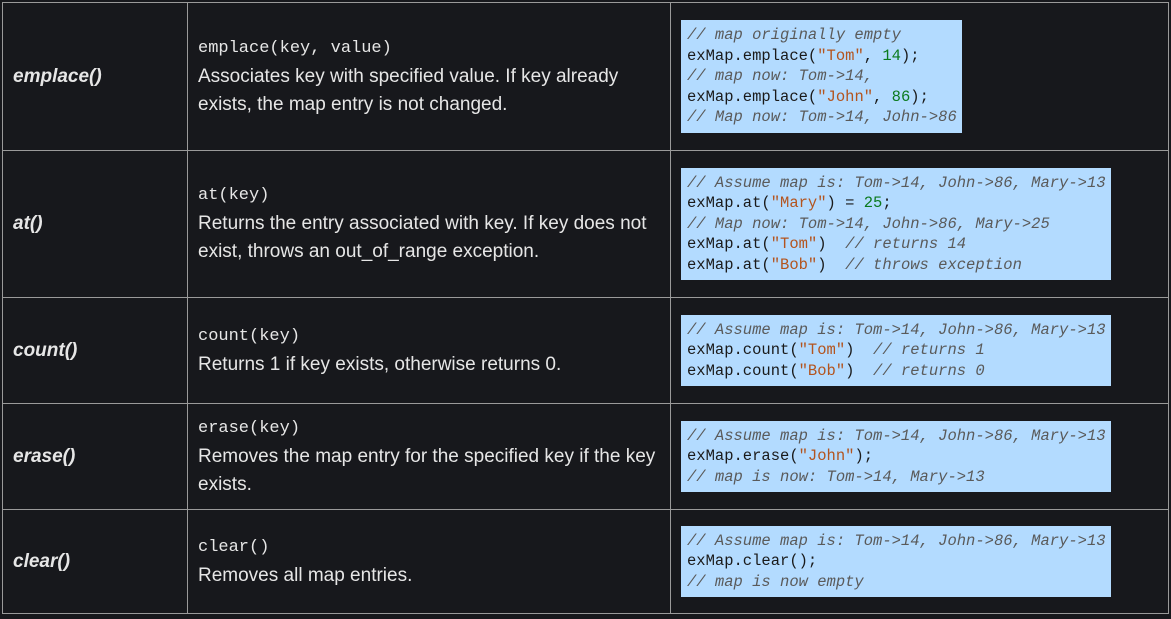 This screenshot has width=1171, height=619. I want to click on code-token: 14, so click(891, 55).